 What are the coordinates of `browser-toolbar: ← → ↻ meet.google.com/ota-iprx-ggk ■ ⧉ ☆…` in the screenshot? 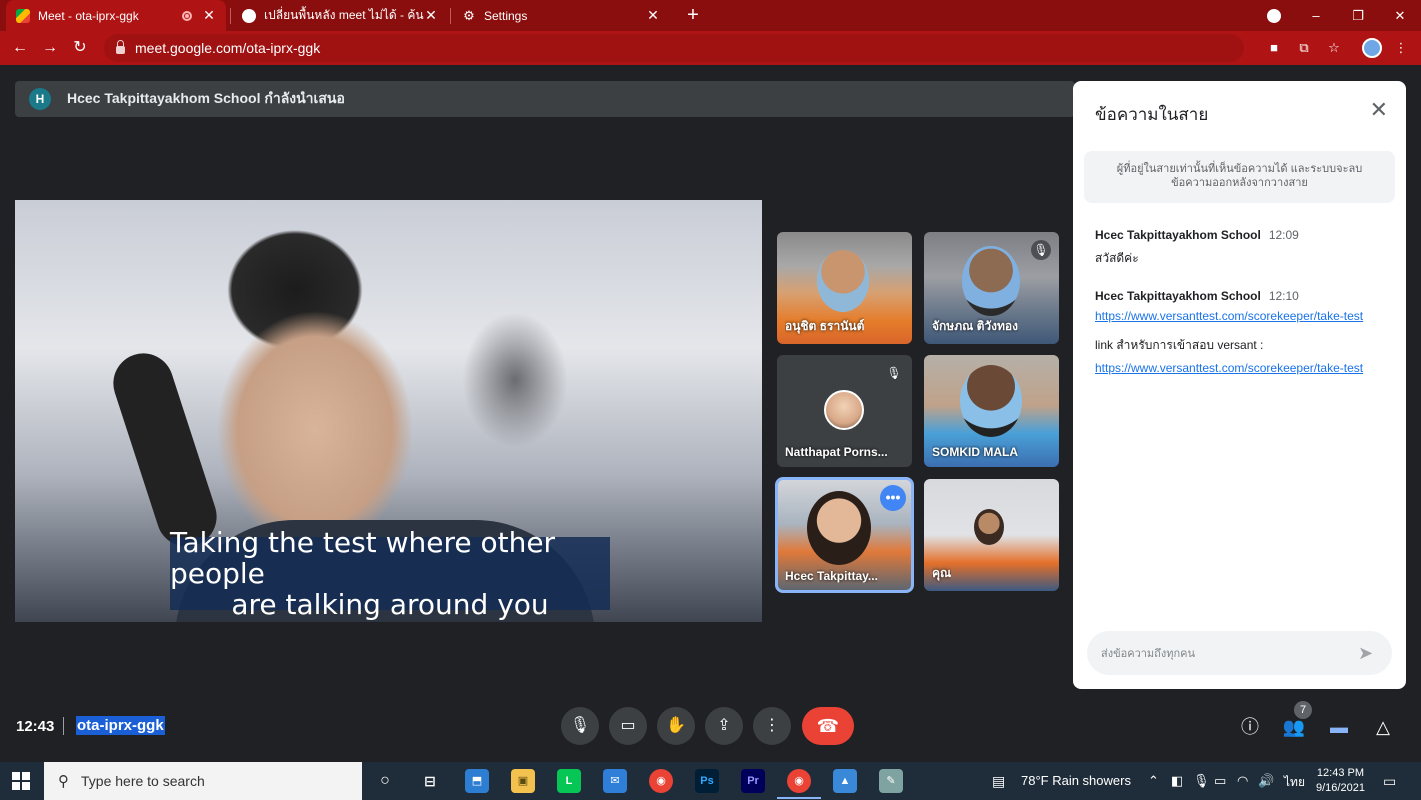 It's located at (710, 48).